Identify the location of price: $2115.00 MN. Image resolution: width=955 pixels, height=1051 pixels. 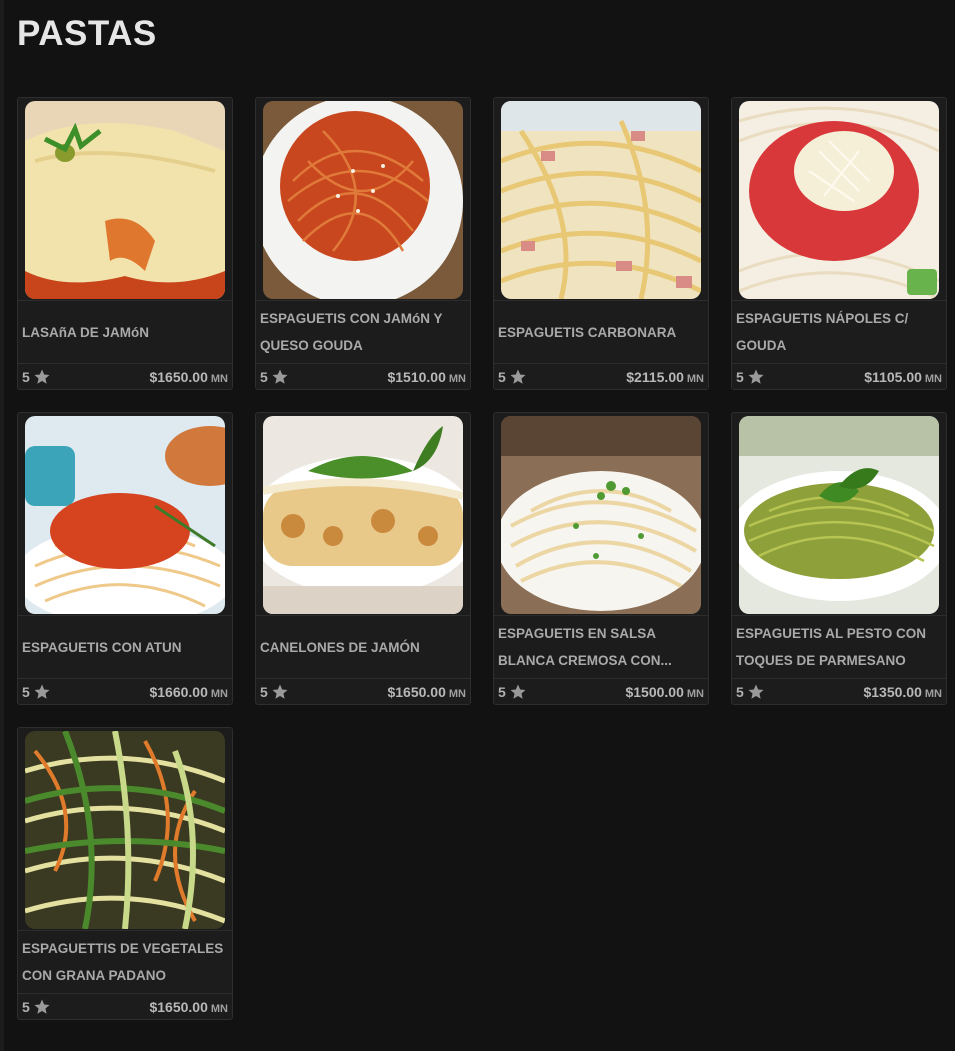
(665, 377).